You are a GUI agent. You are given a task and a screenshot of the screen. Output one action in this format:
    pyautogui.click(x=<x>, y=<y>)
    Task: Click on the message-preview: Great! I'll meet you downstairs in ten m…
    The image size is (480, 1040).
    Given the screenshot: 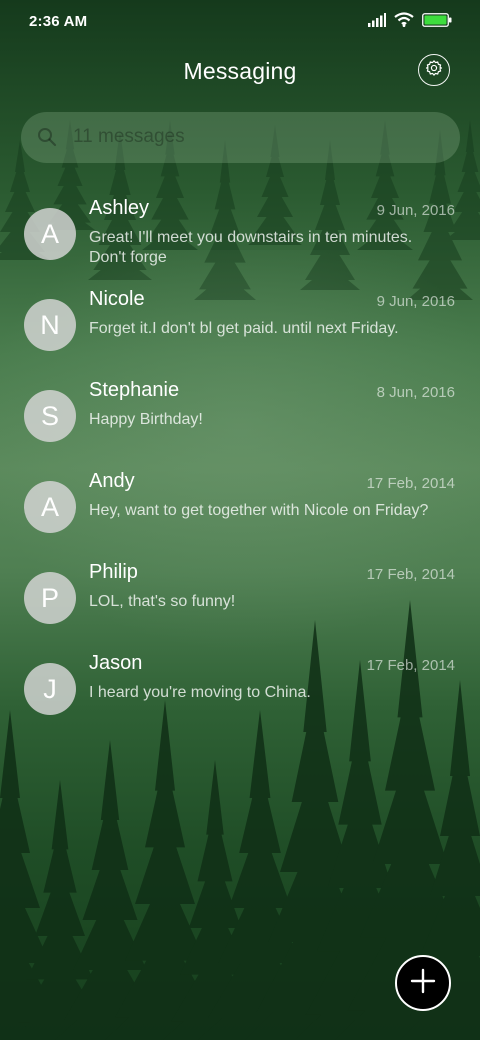 What is the action you would take?
    pyautogui.click(x=251, y=247)
    